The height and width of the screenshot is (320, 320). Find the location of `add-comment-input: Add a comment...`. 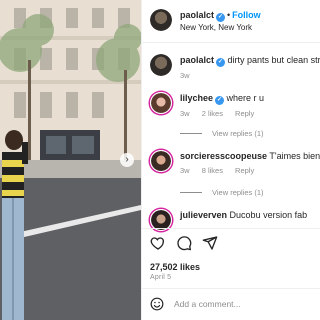

add-comment-input: Add a comment... is located at coordinates (207, 304).